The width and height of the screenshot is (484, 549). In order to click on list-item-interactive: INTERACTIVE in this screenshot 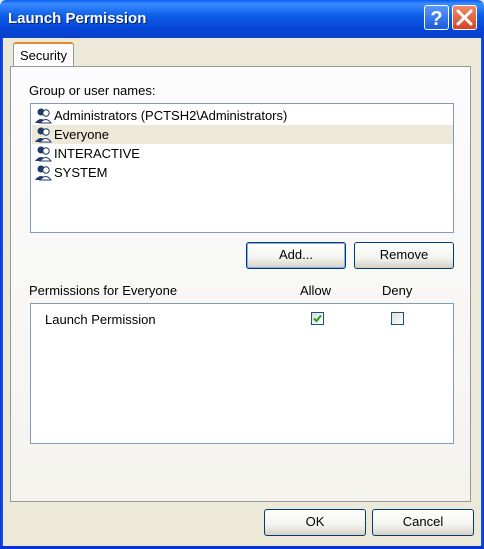, I will do `click(242, 153)`.